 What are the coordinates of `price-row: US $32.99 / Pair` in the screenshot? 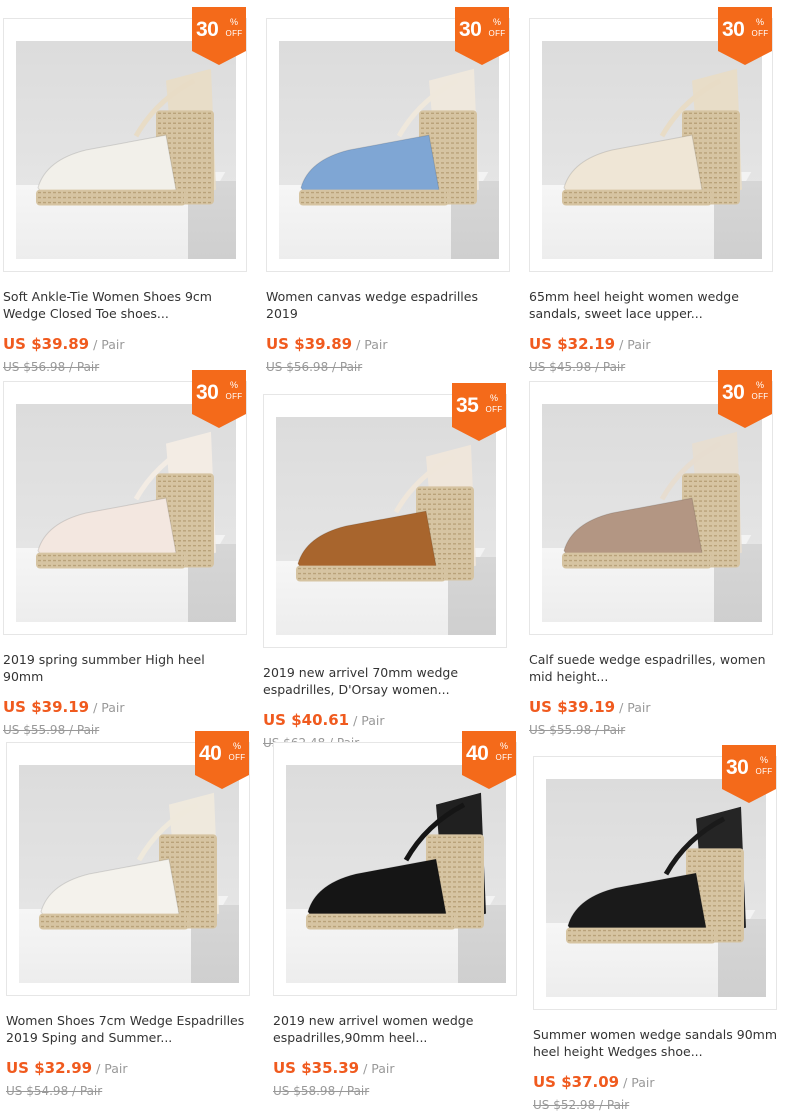 It's located at (67, 1068).